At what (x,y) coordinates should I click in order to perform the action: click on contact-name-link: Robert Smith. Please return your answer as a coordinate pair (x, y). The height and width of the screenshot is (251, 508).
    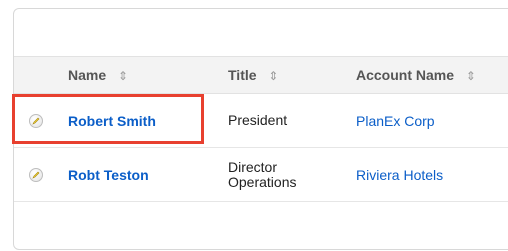
    Looking at the image, I should click on (112, 120).